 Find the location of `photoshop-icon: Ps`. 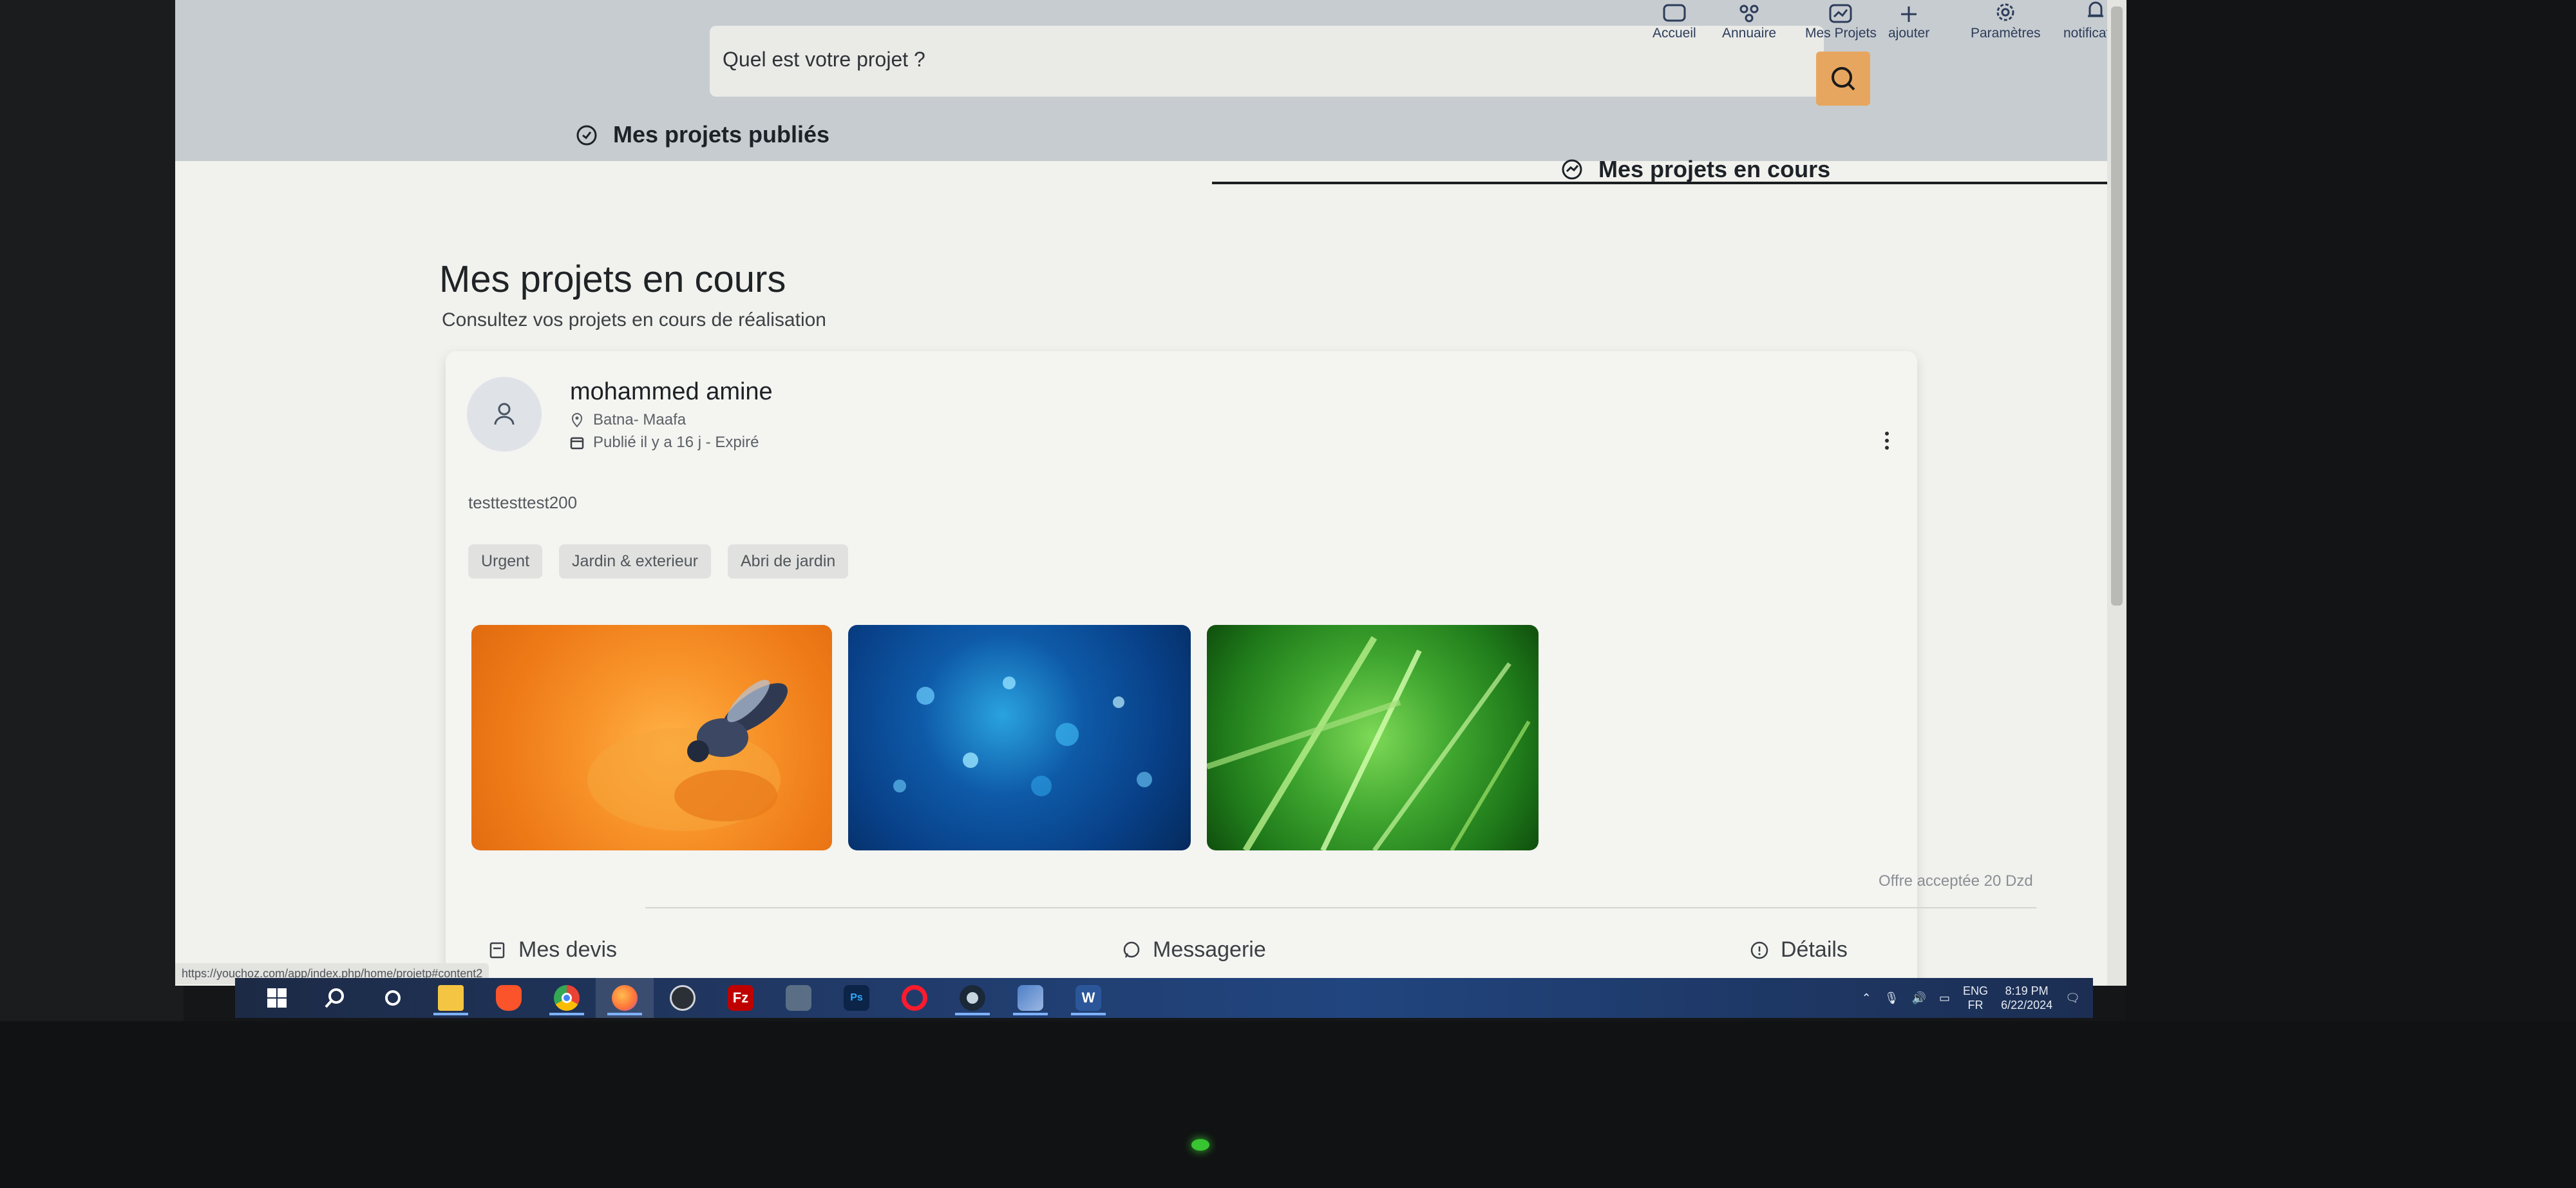

photoshop-icon: Ps is located at coordinates (856, 998).